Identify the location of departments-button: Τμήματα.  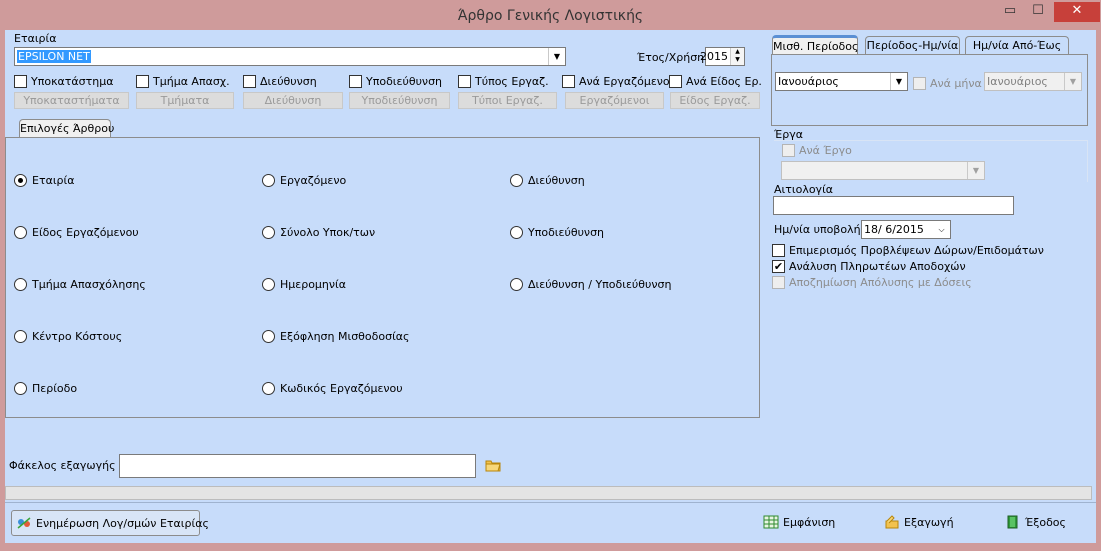
(185, 100).